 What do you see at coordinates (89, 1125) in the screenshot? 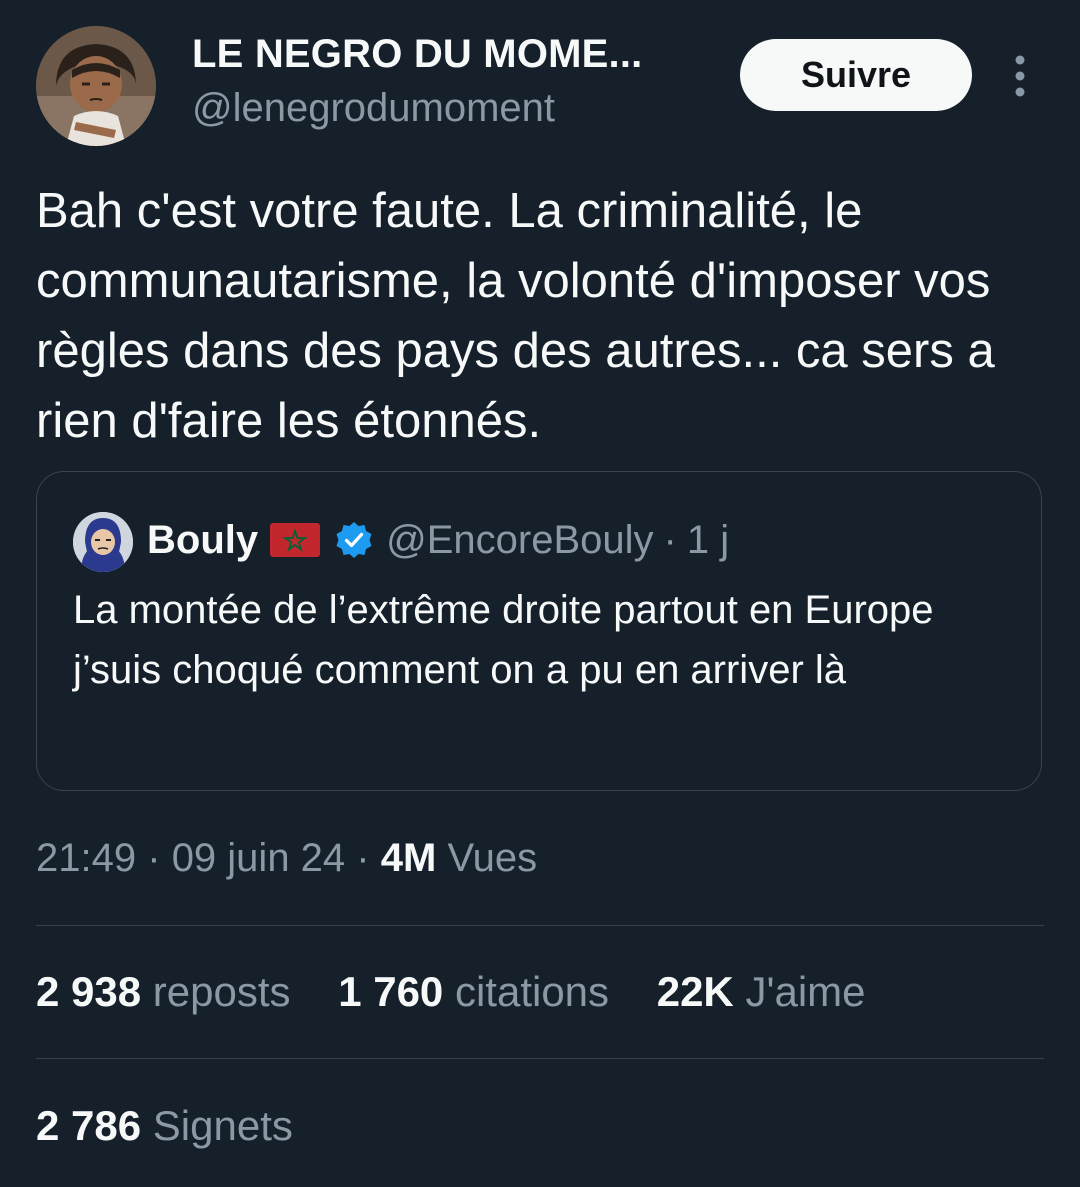
I see `bookmarks-count: 2 786` at bounding box center [89, 1125].